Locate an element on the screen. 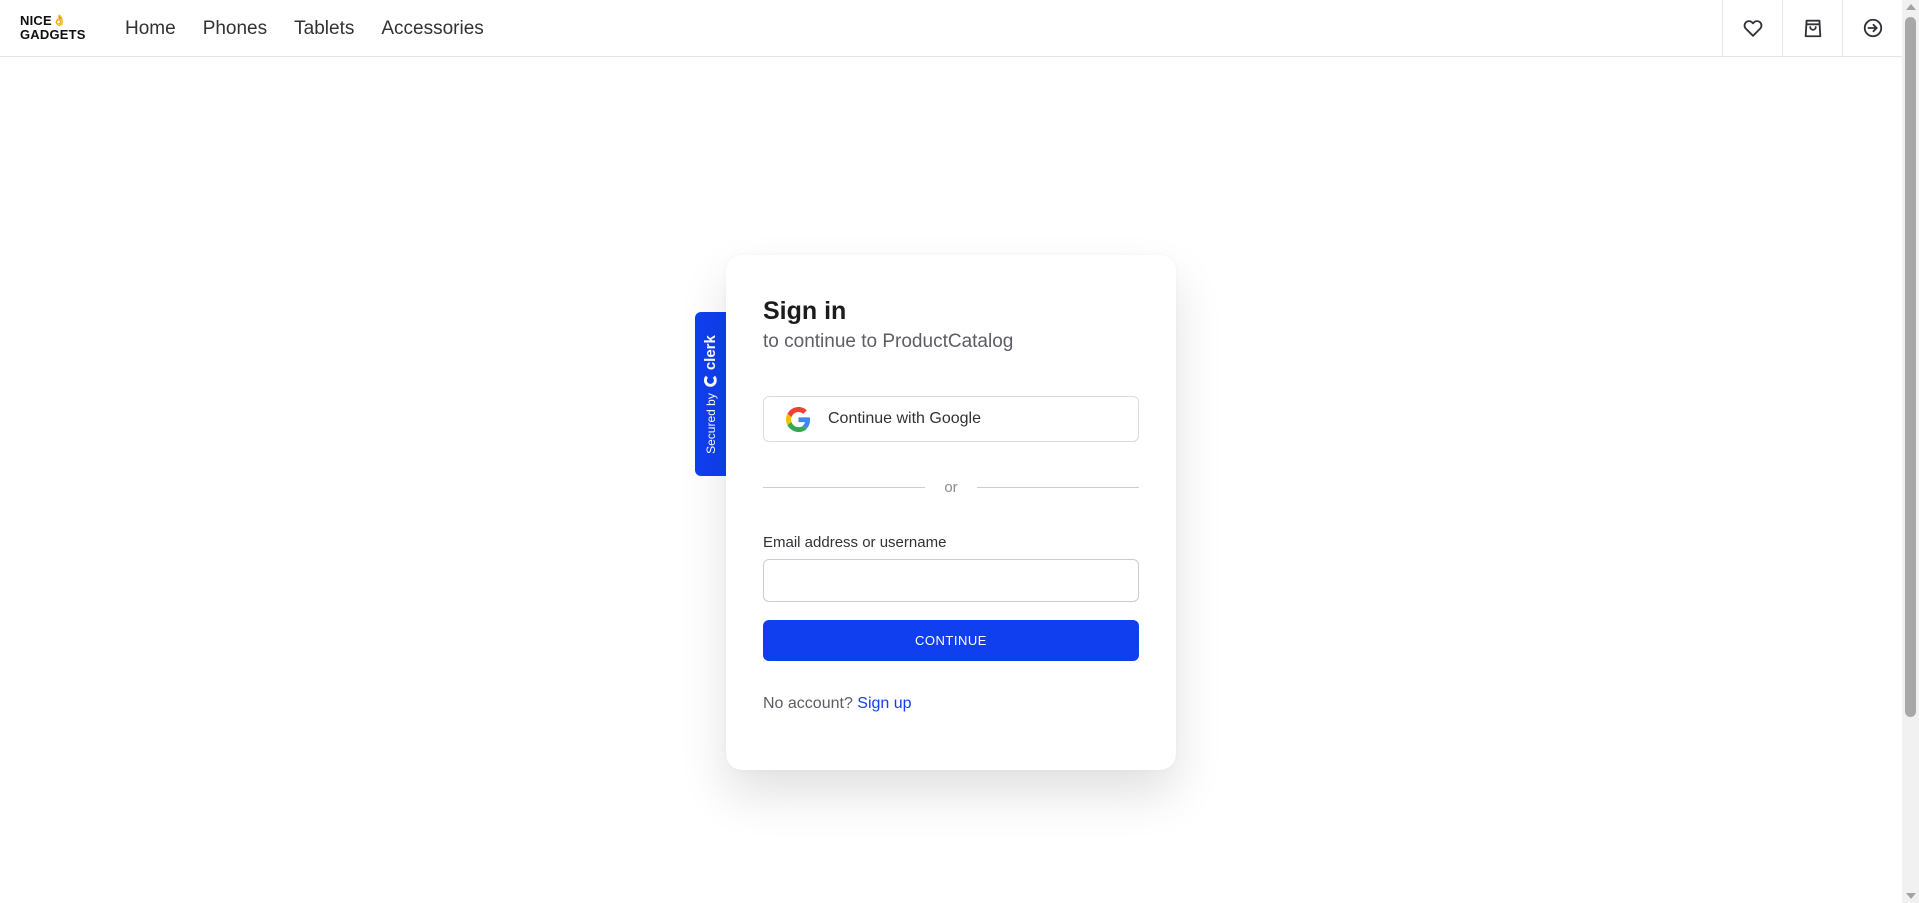 The height and width of the screenshot is (903, 1919). email-field-label: Email address or username is located at coordinates (855, 542).